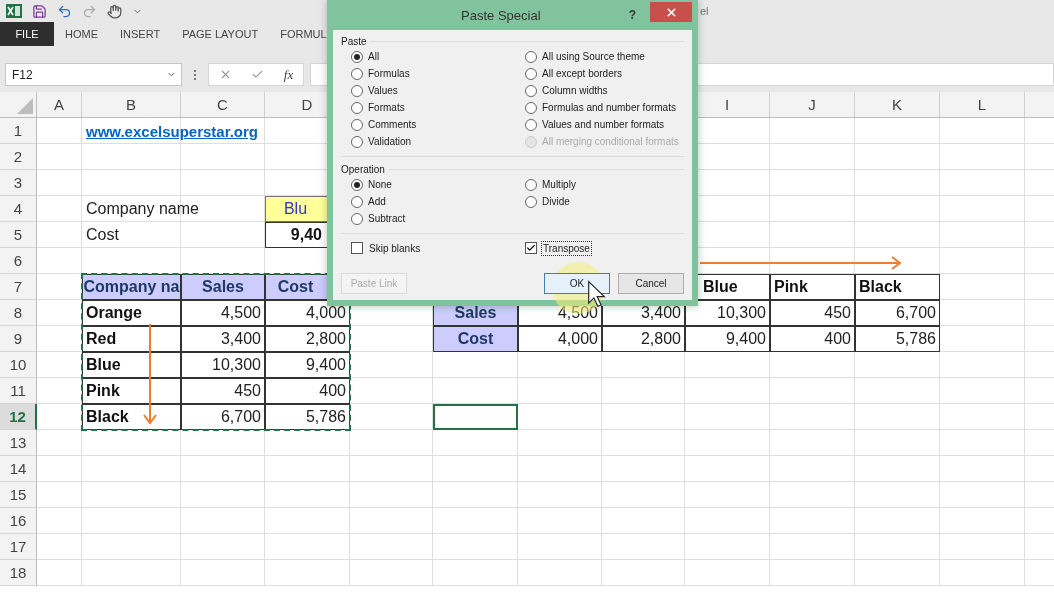 Image resolution: width=1054 pixels, height=593 pixels. I want to click on table-cell: Orange, so click(131, 313).